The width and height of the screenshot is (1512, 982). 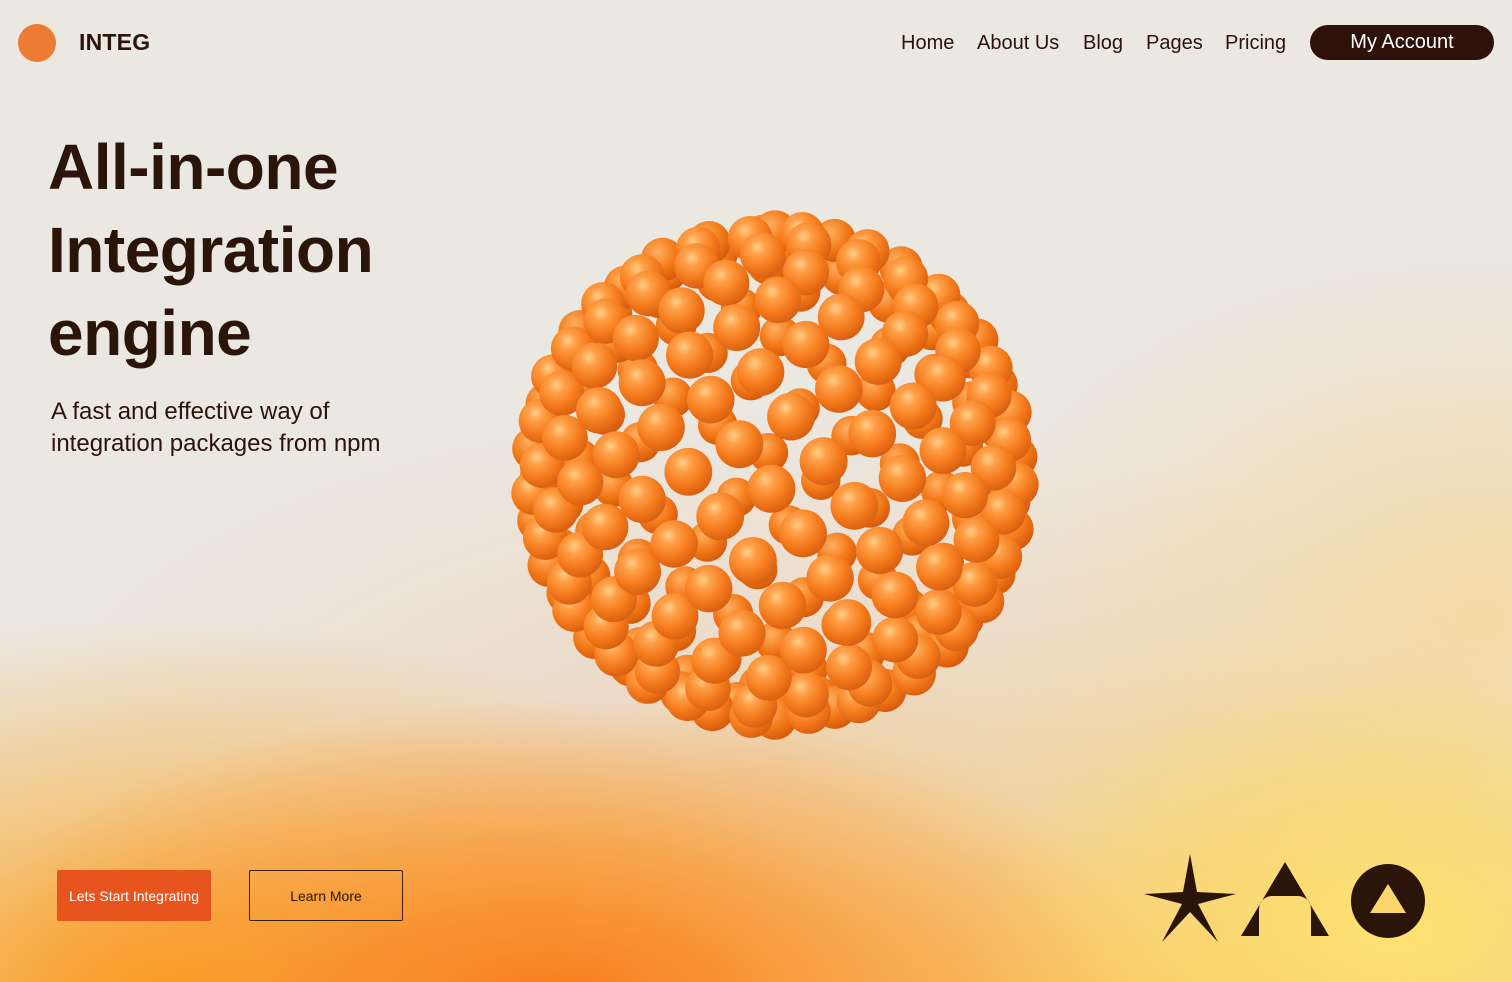 I want to click on logo-icon, so click(x=37, y=43).